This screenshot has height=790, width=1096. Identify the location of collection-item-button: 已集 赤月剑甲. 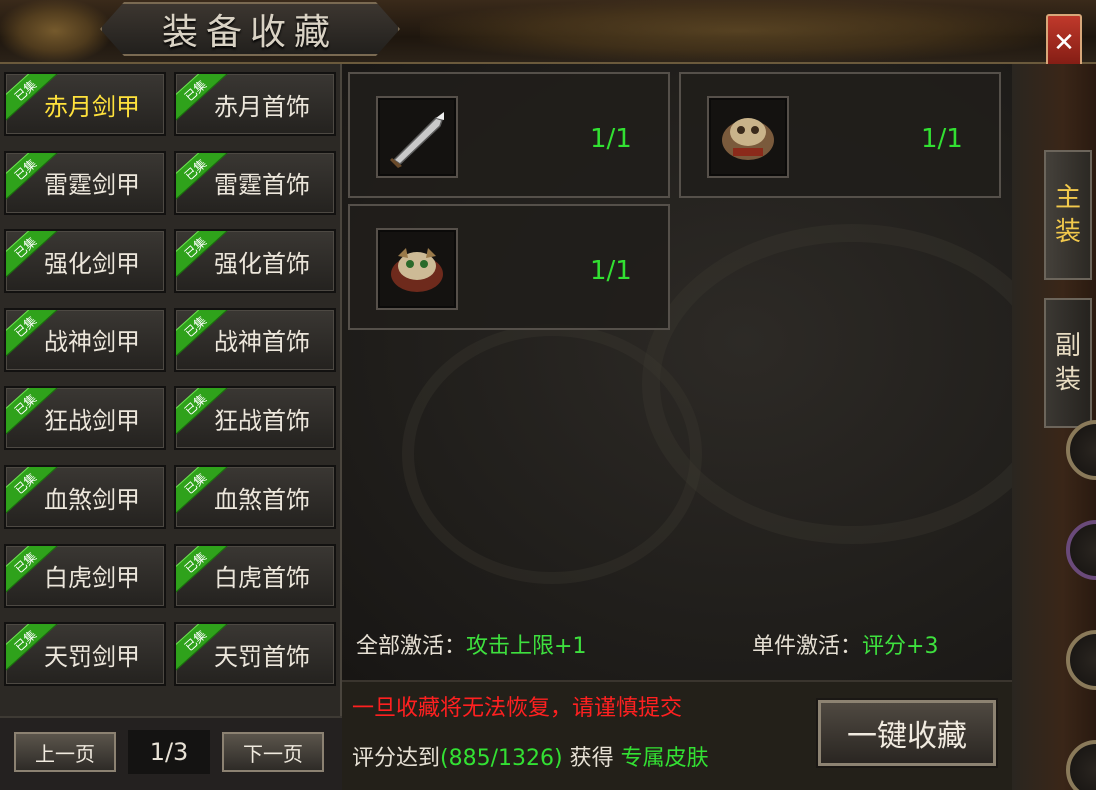
(85, 104).